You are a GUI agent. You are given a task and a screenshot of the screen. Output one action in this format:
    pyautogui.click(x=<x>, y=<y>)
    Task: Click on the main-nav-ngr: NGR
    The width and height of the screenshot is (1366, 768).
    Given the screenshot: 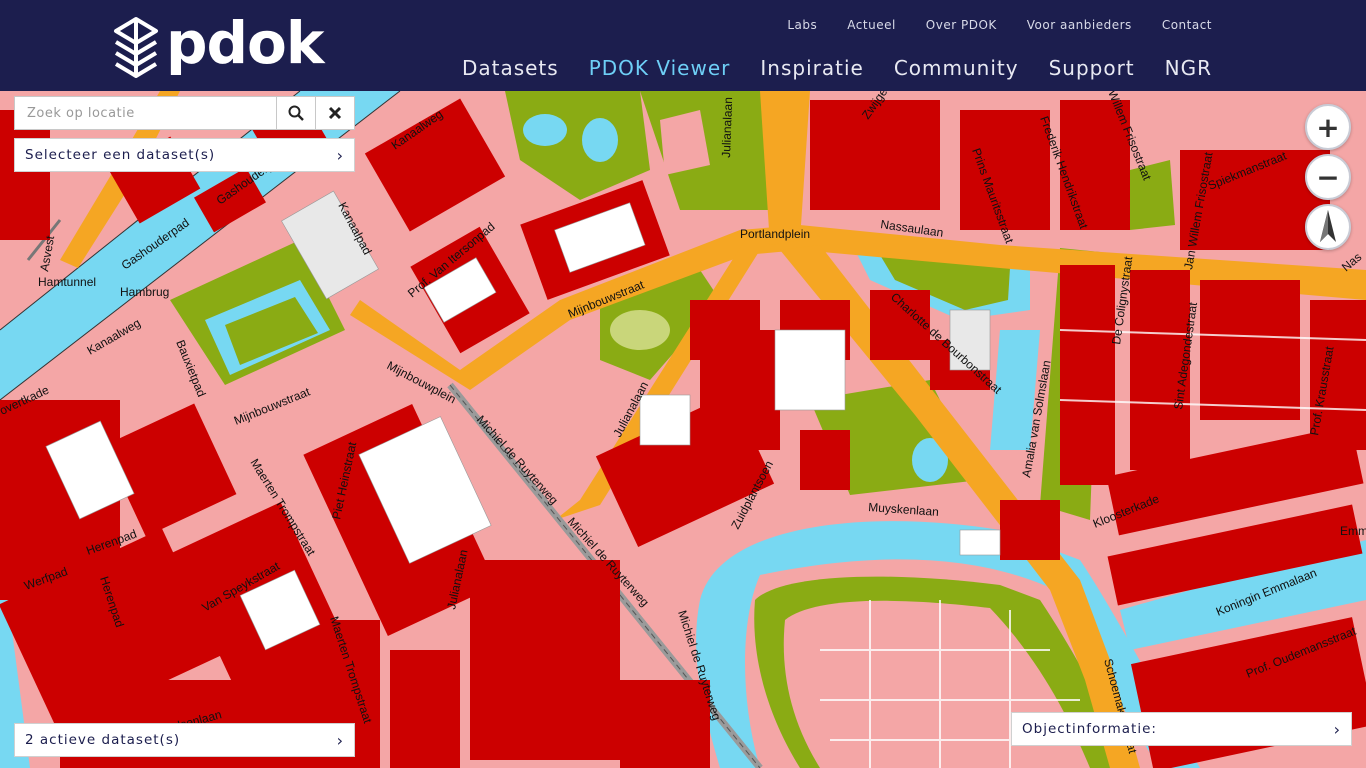 What is the action you would take?
    pyautogui.click(x=1188, y=68)
    